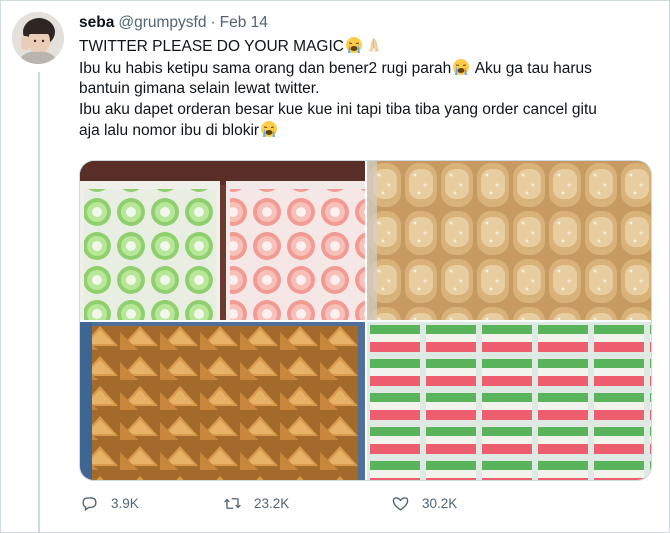 The image size is (670, 533). I want to click on tweet-line-5: aja lalu nomor ibu di blokir, so click(169, 130).